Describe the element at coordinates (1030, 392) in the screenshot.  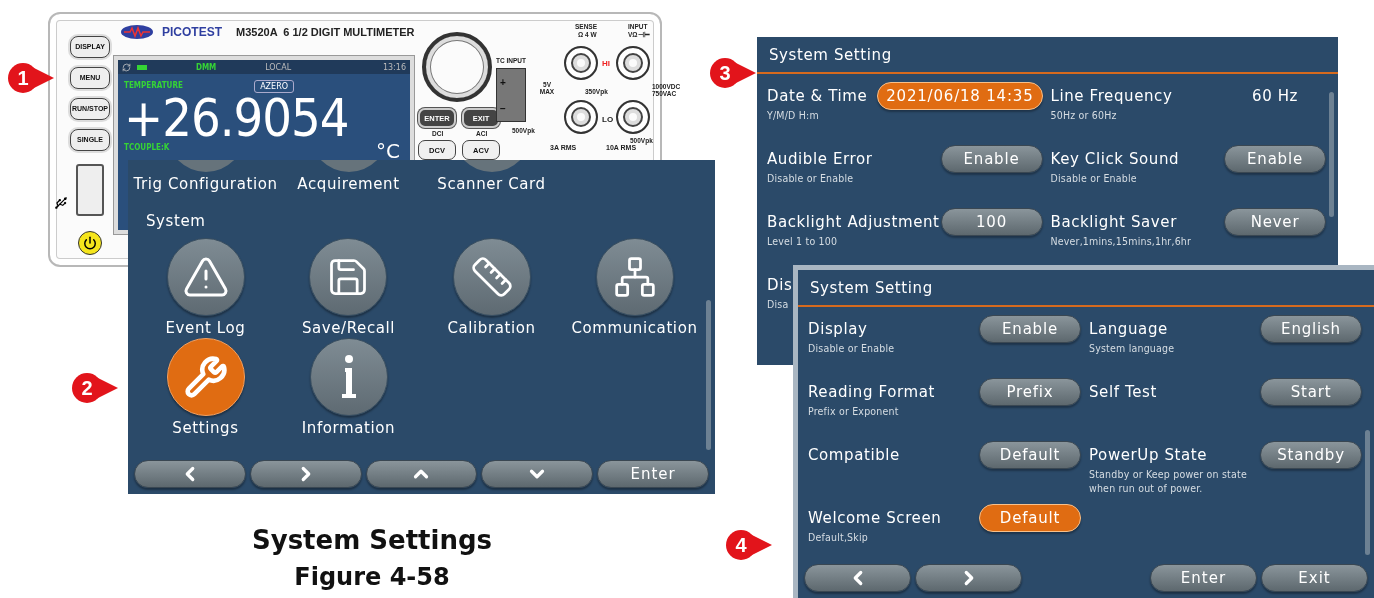
I see `setting-value-button: Prefix` at that location.